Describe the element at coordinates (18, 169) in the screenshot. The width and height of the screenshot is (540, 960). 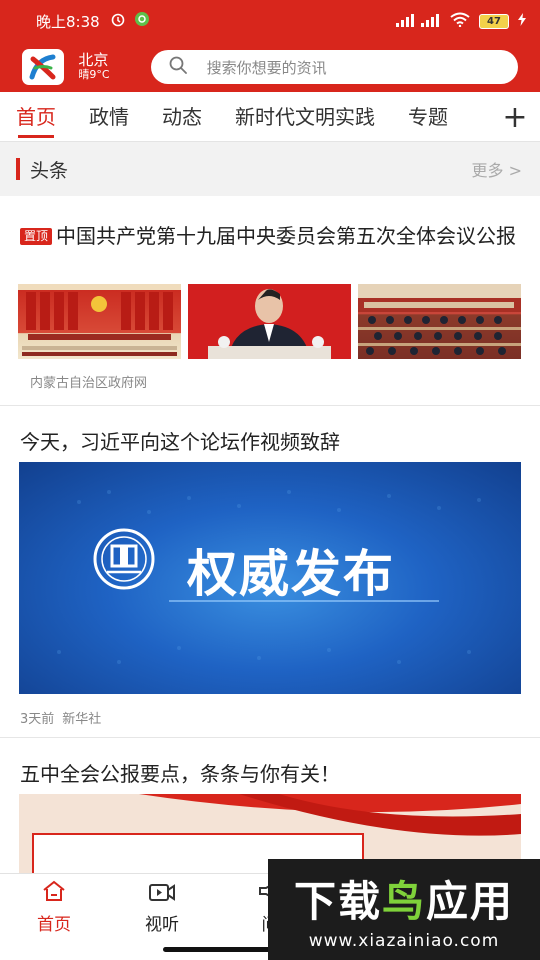
I see `section-accent-bar` at that location.